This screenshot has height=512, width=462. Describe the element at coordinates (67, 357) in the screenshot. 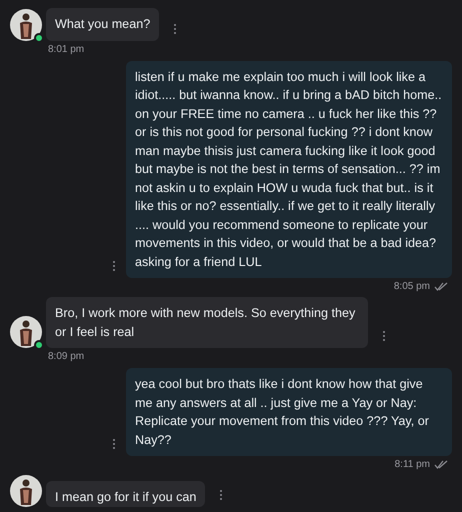

I see `message-time: 8:09 pm` at that location.